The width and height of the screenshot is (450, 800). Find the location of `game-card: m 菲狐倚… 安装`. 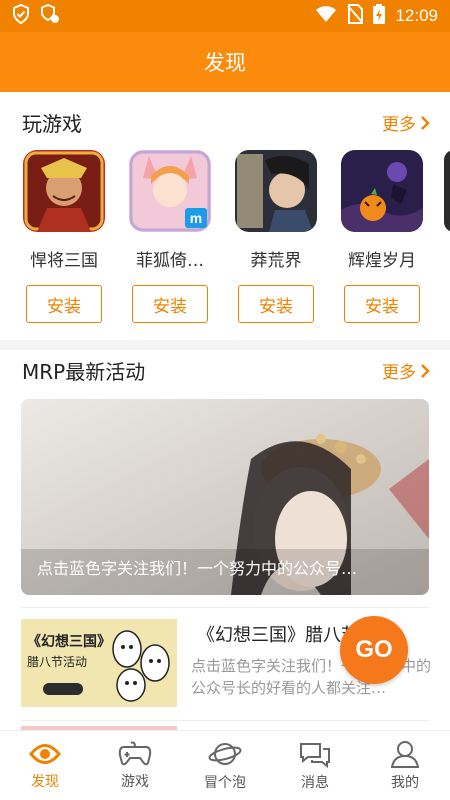

game-card: m 菲狐倚… 安装 is located at coordinates (170, 236).